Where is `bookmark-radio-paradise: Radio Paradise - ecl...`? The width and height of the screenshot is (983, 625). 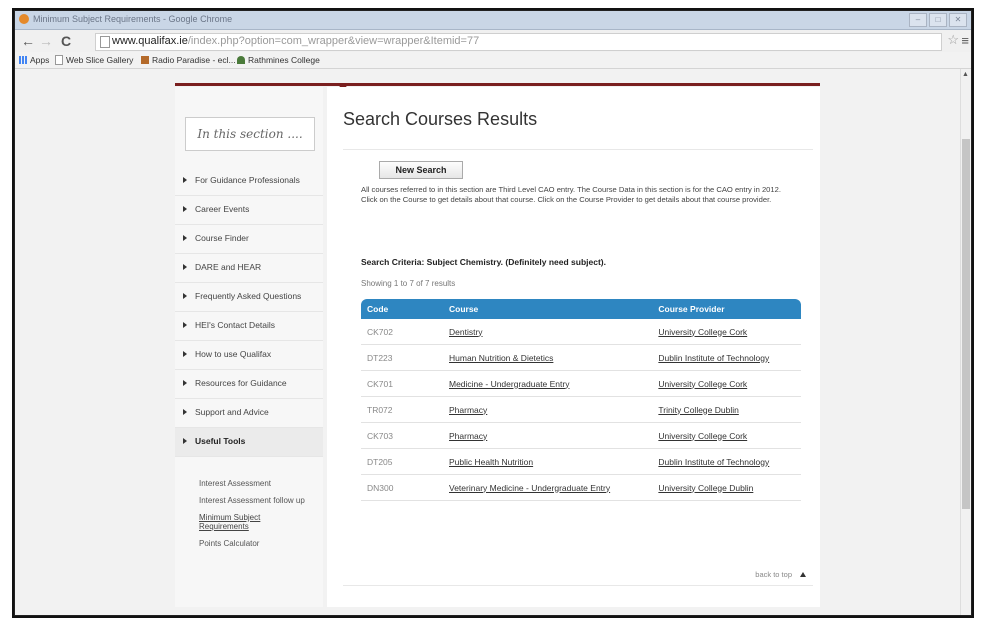 bookmark-radio-paradise: Radio Paradise - ecl... is located at coordinates (188, 60).